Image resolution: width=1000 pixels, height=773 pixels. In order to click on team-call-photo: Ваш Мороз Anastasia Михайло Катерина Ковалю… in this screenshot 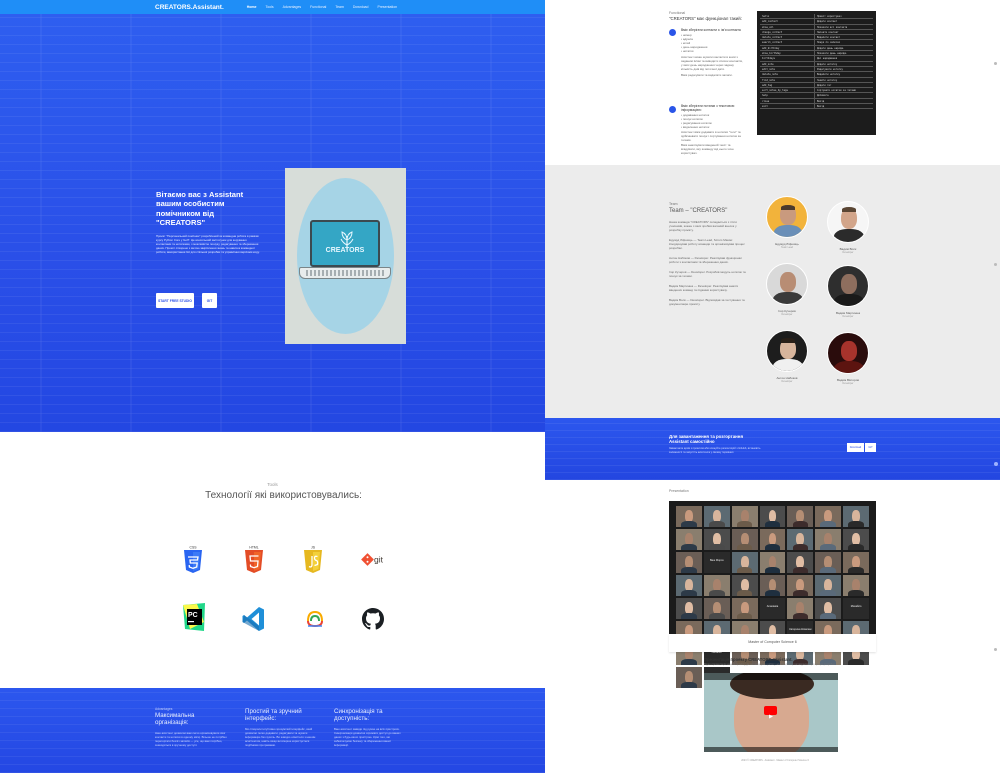, I will do `click(772, 594)`.